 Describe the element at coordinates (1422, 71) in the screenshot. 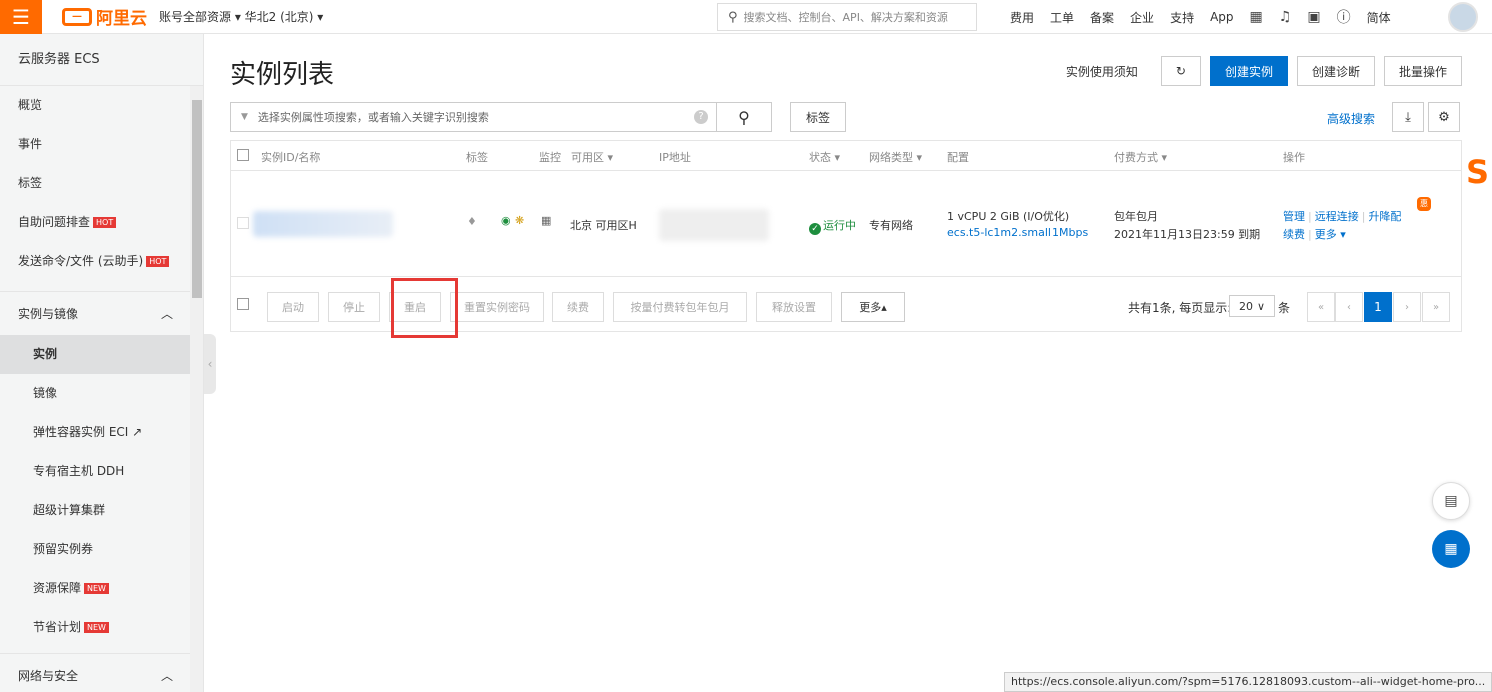

I see `batch-operations-button: 批量操作` at that location.